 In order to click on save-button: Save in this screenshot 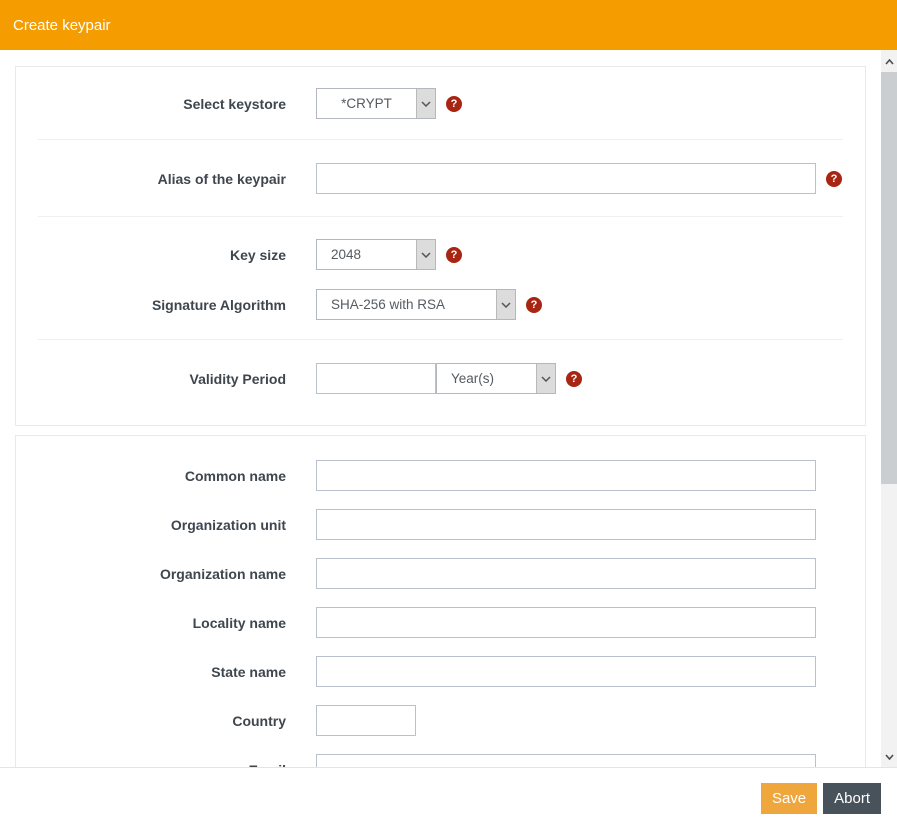, I will do `click(789, 798)`.